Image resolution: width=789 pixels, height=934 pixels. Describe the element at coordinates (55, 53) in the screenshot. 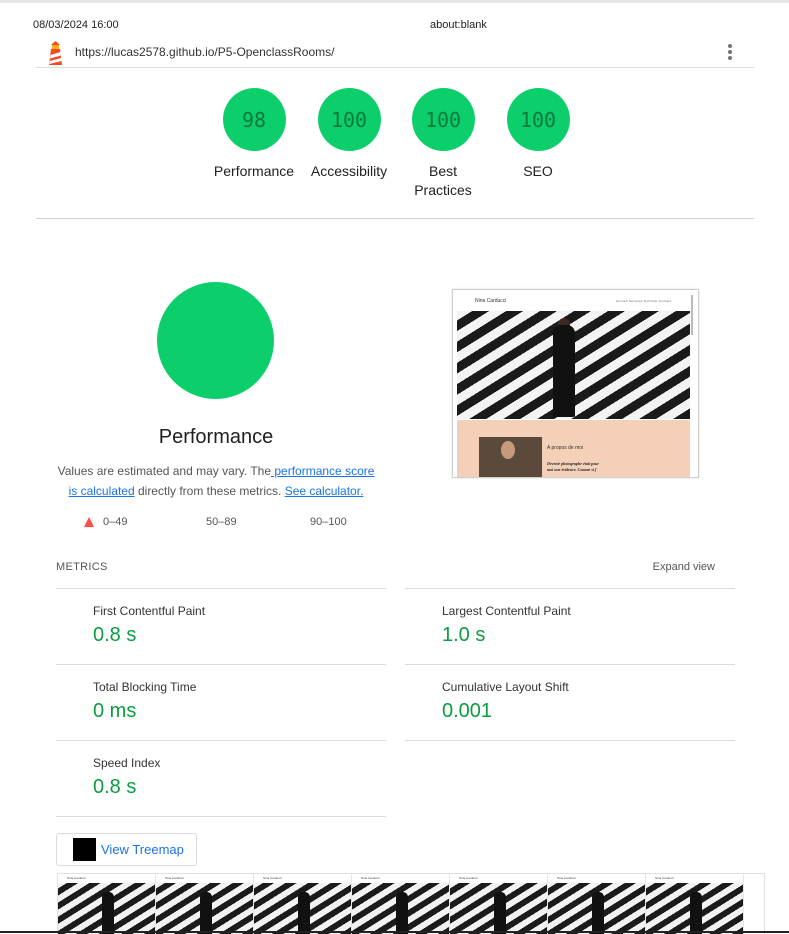

I see `lighthouse-icon` at that location.